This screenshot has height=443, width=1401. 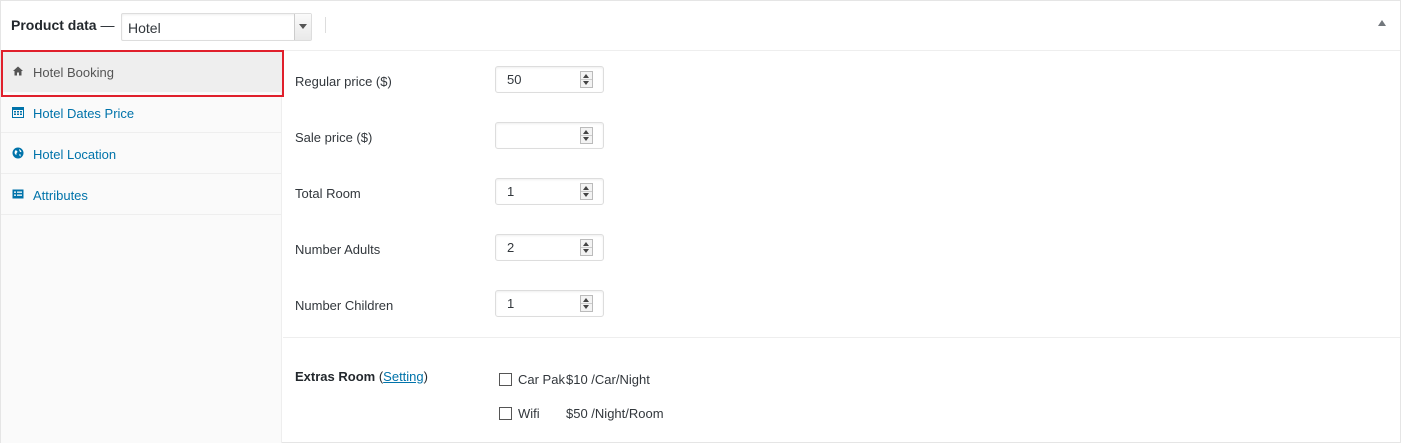 I want to click on total-room-row: Total Room 1, so click(x=841, y=191).